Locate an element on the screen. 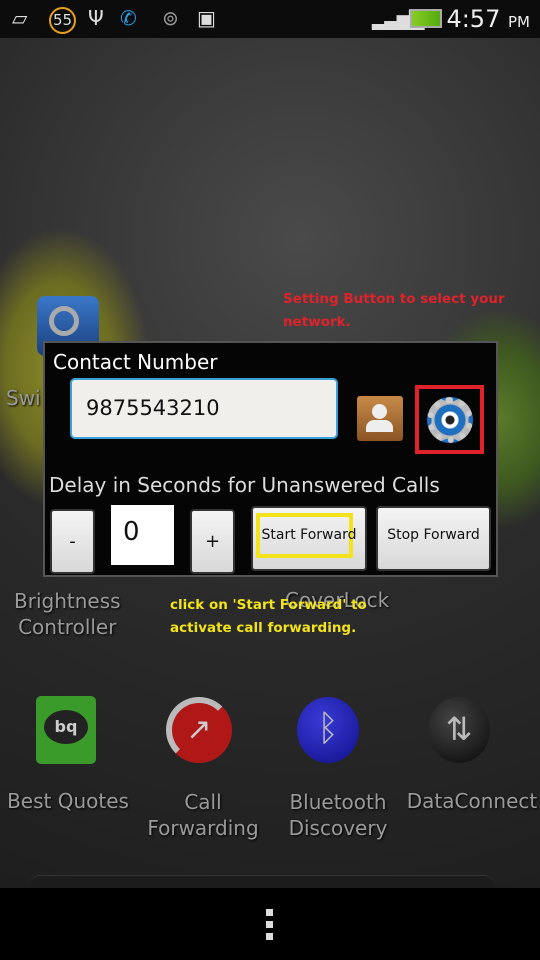  contacts-book-icon is located at coordinates (380, 418).